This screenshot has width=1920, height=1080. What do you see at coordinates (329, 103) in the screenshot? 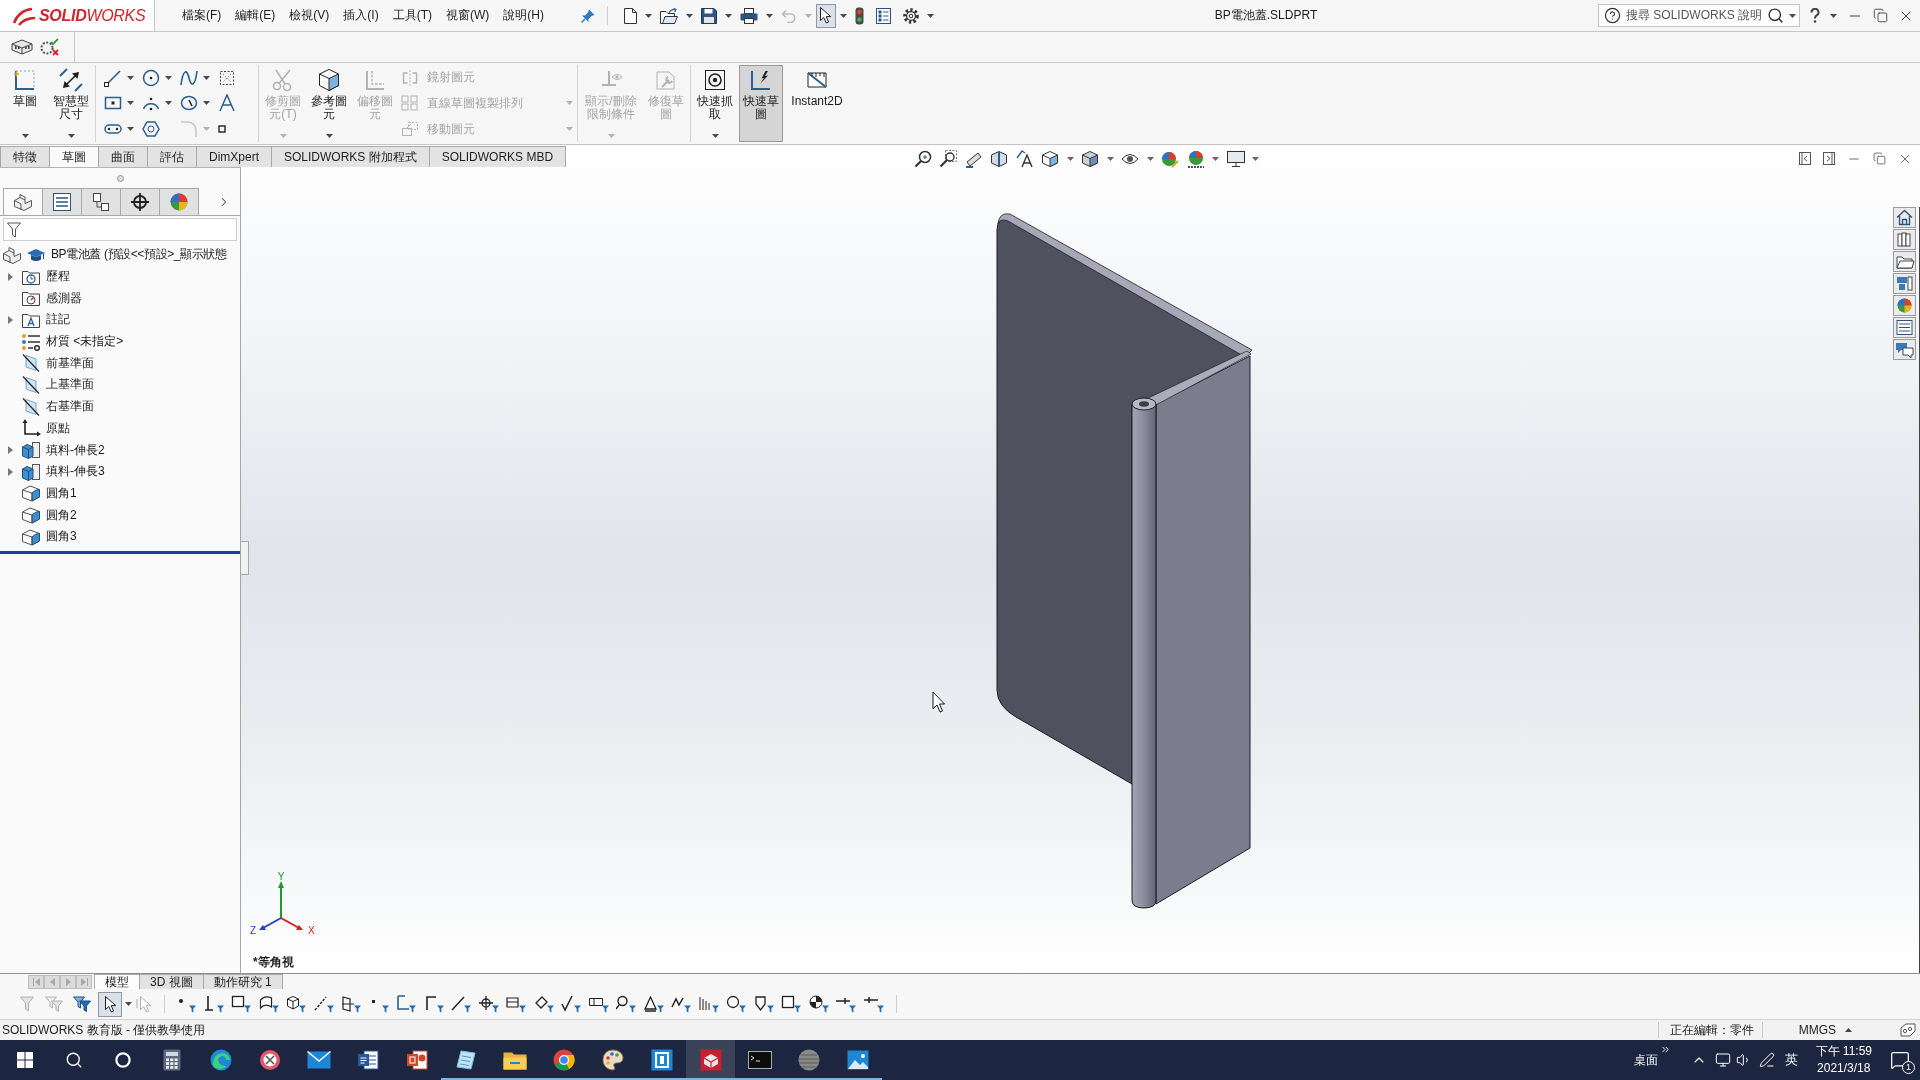
I see `ribbon-button: 參考圖元` at bounding box center [329, 103].